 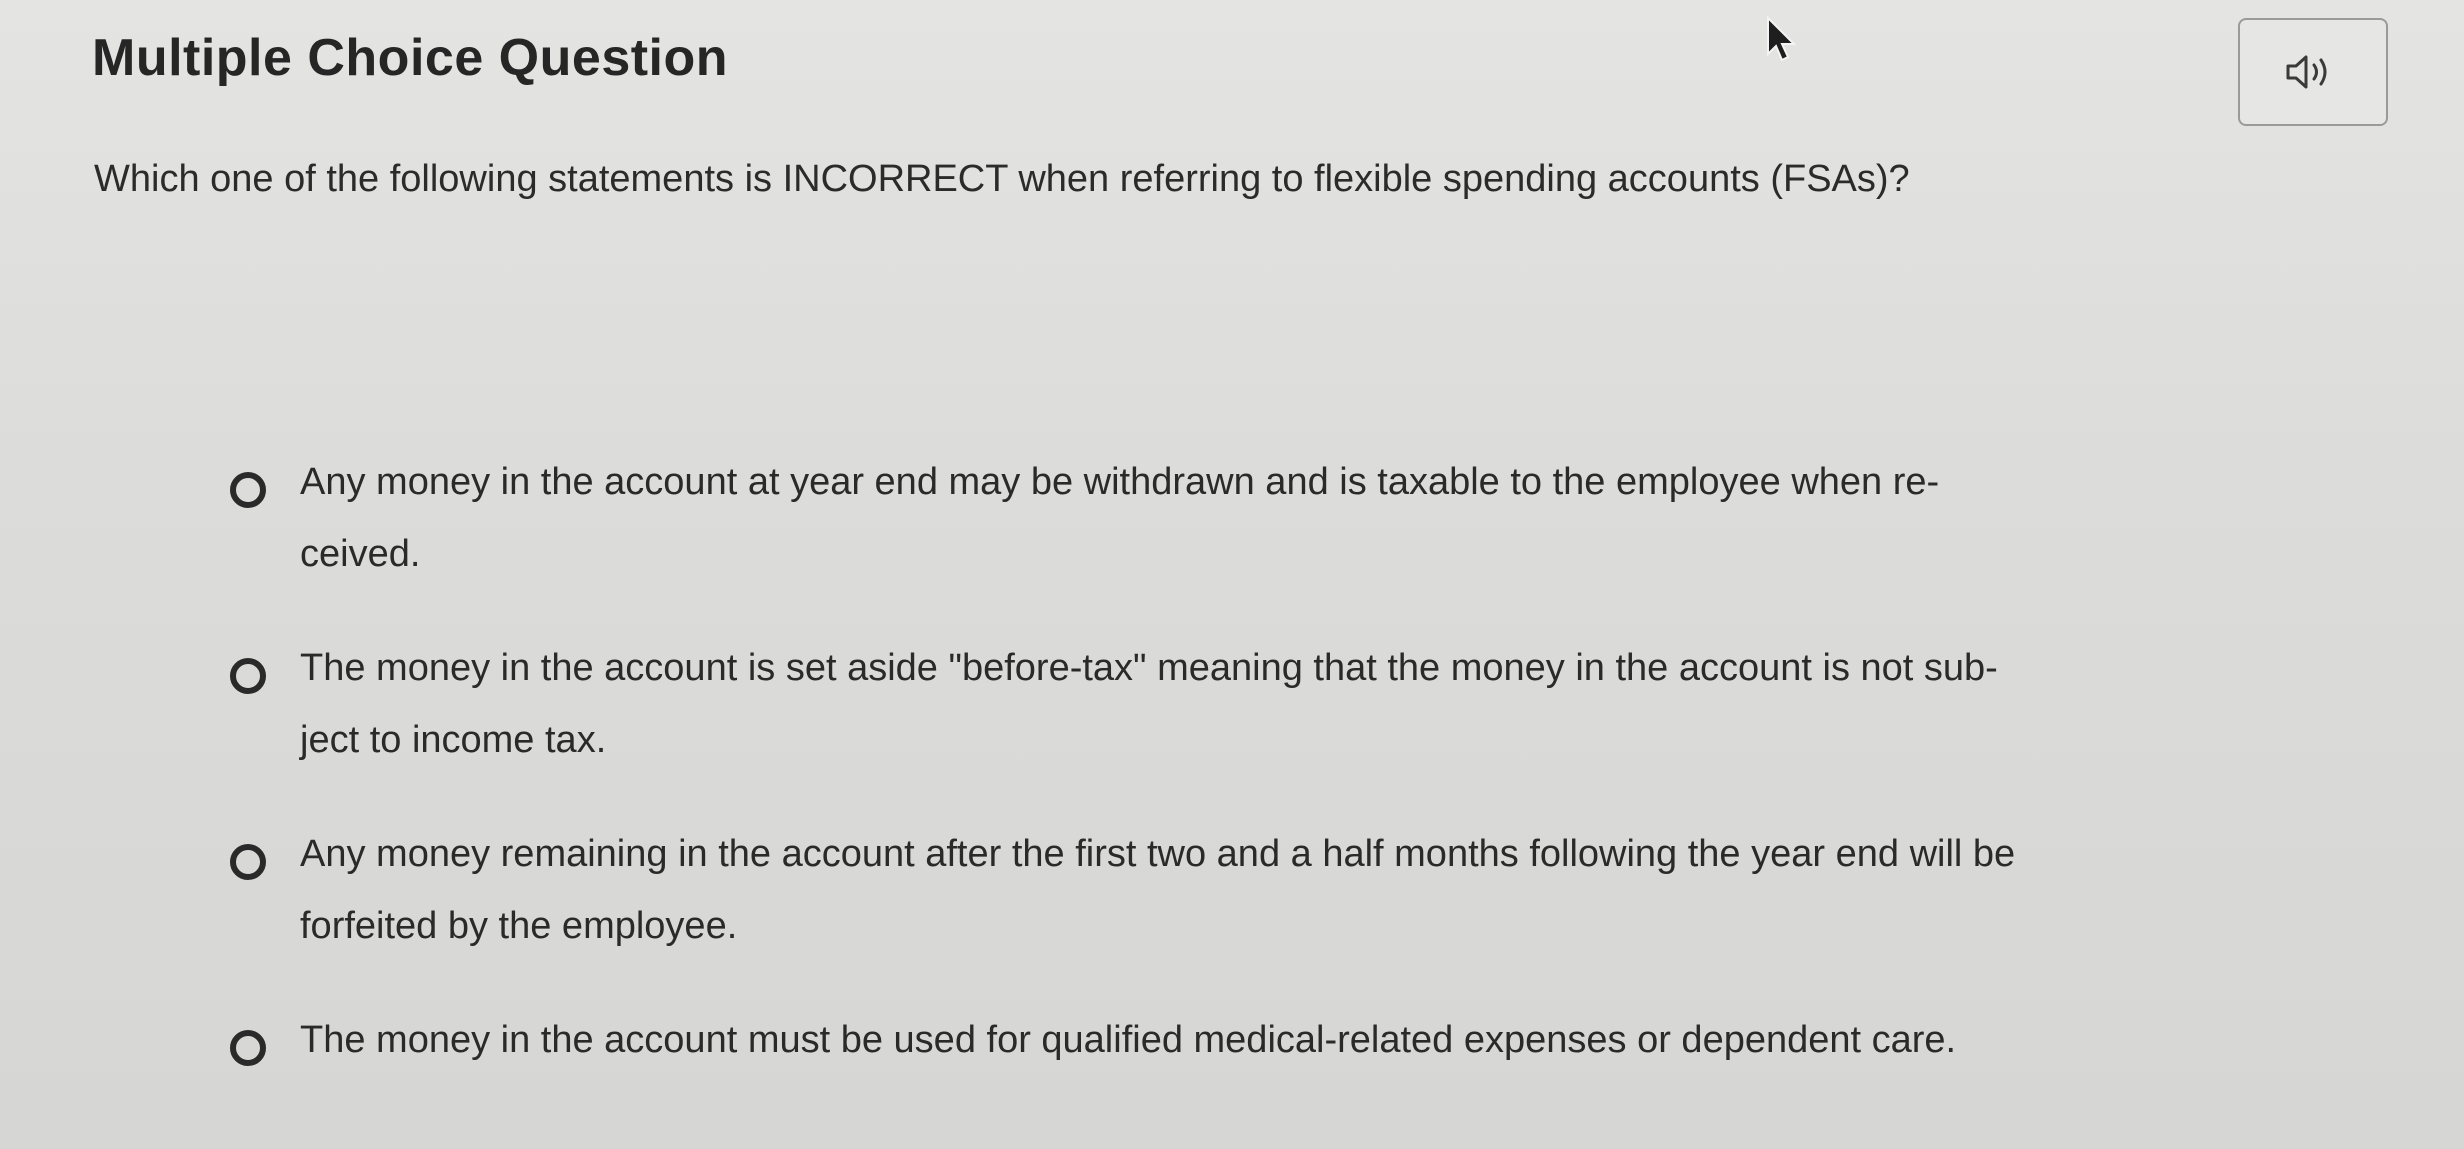 I want to click on question-type-heading: Multiple Choice Question, so click(x=410, y=58).